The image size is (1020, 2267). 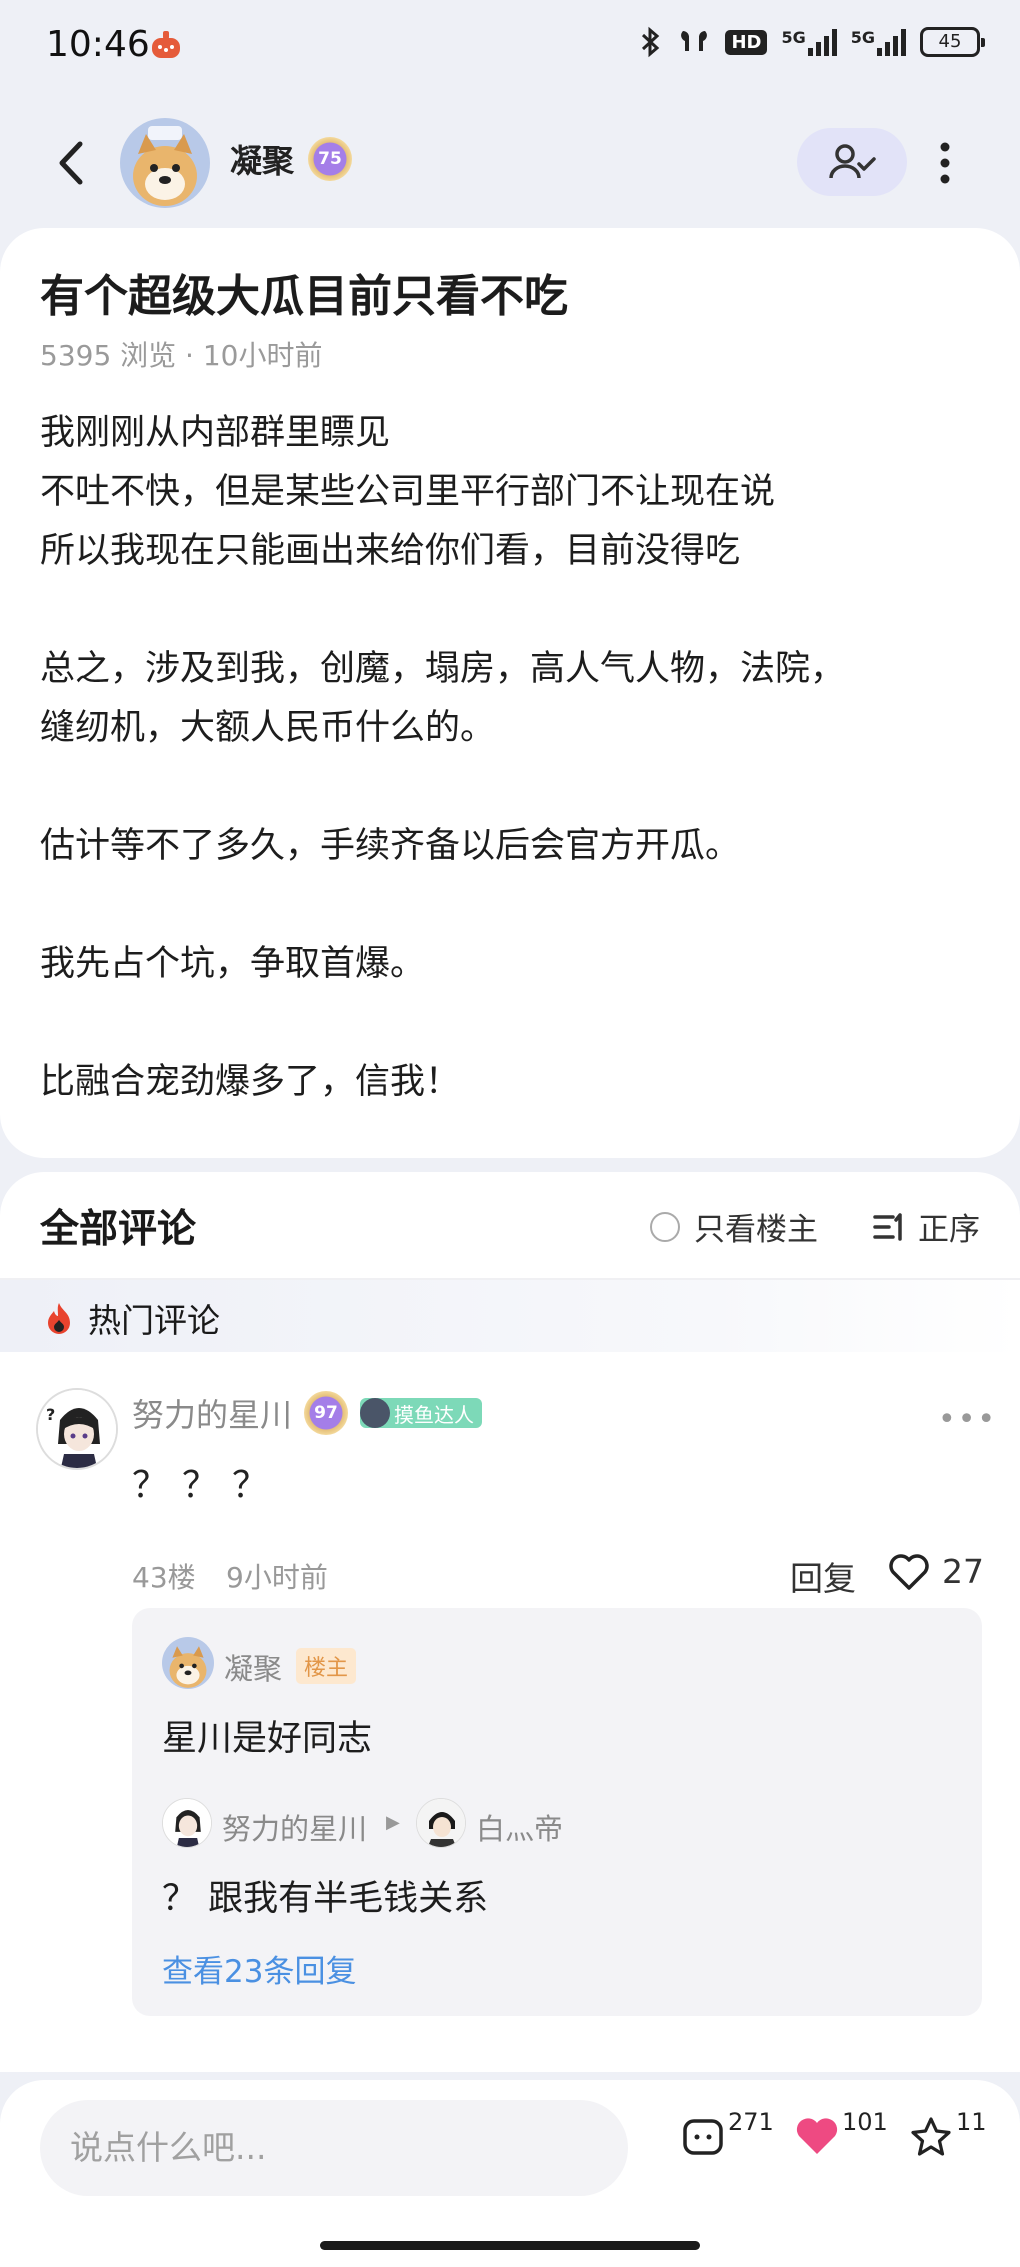 I want to click on post-line: 不吐不快，但是某些公司里平行部门不让现在说, so click(x=408, y=492).